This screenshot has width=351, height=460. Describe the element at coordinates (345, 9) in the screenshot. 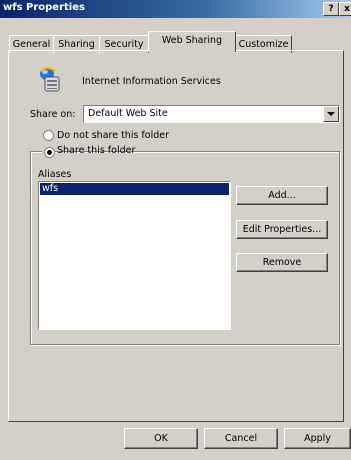

I see `close-button: x` at that location.